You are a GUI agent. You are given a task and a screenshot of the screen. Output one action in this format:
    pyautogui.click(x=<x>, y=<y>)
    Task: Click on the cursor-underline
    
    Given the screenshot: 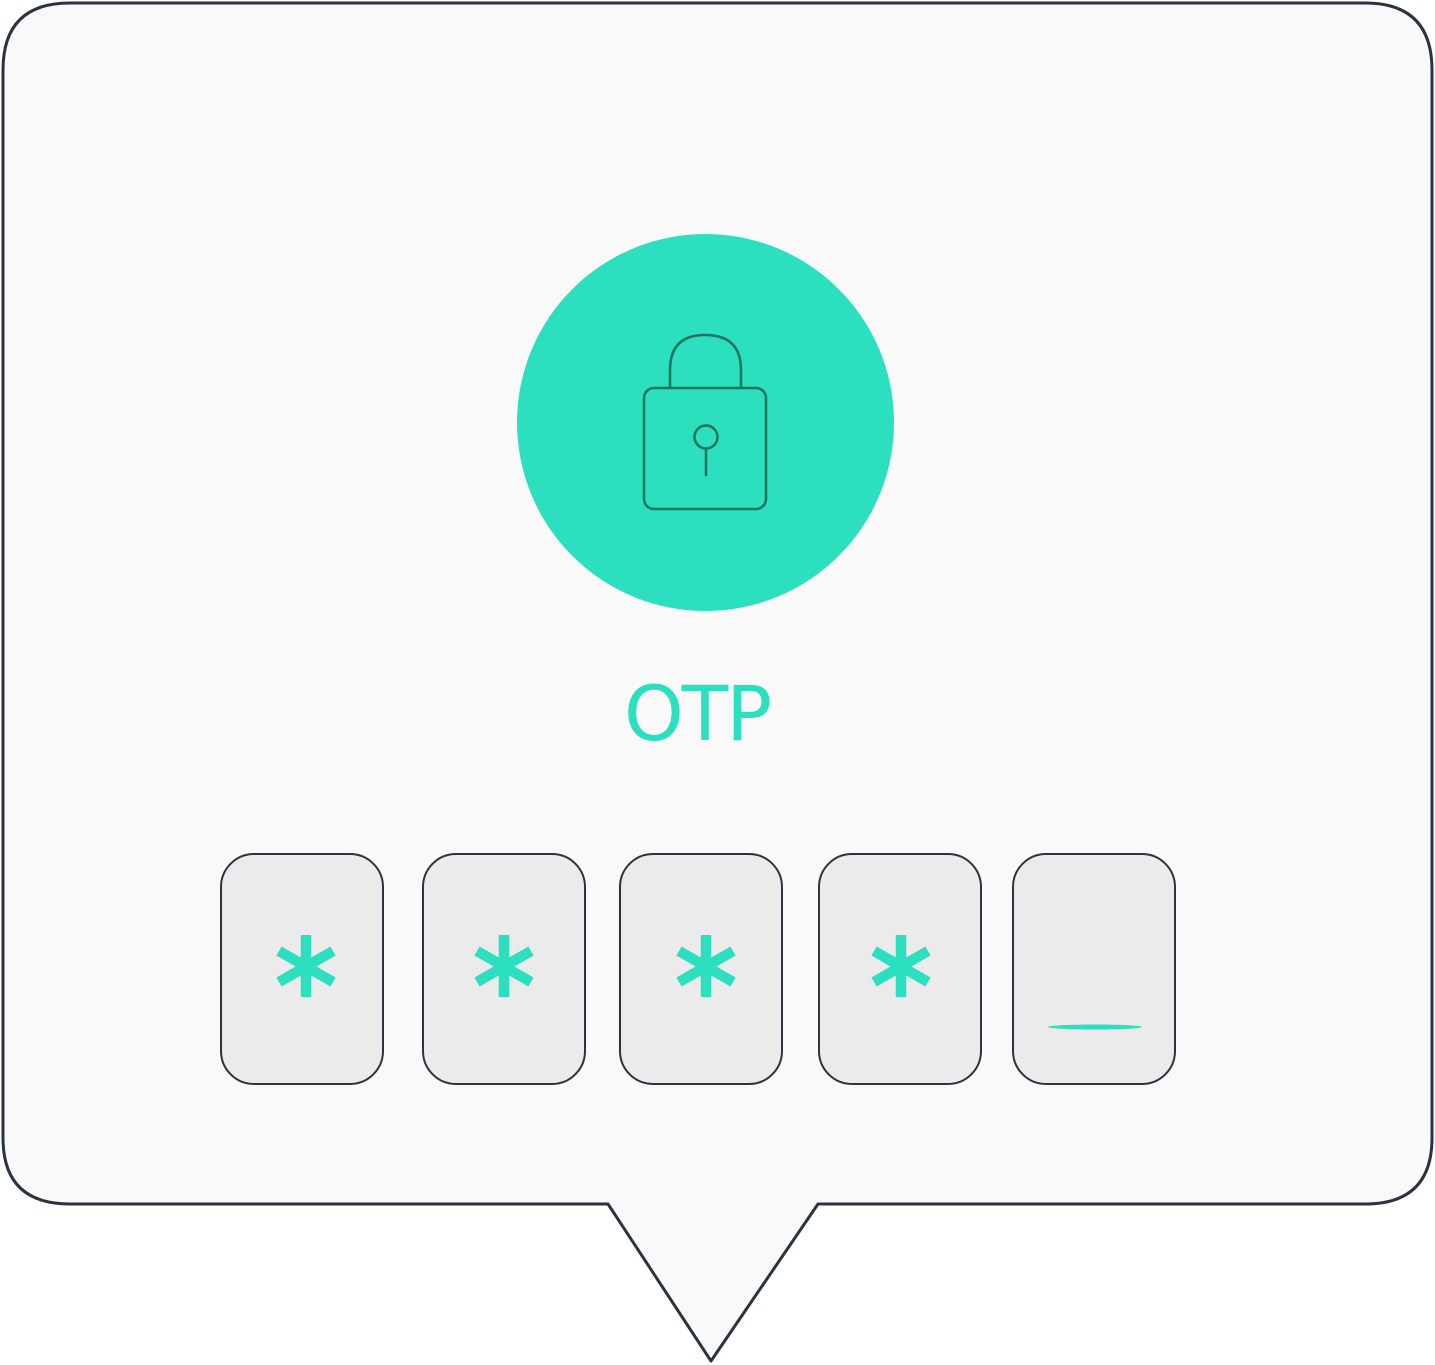 What is the action you would take?
    pyautogui.click(x=1095, y=1027)
    